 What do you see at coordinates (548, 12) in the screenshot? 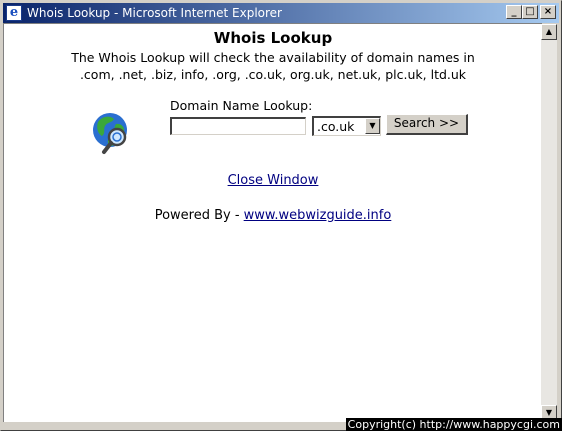
I see `close-button: ×` at bounding box center [548, 12].